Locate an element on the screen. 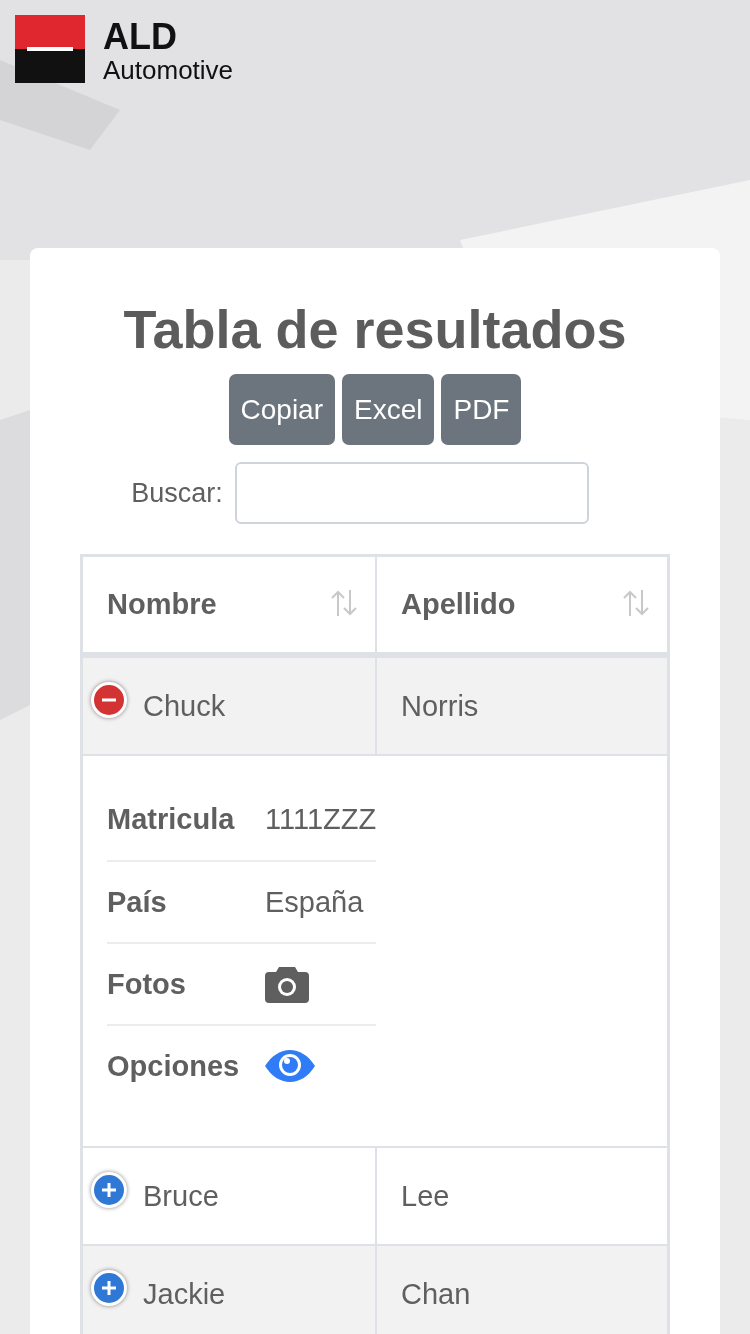 The image size is (750, 1334). table-cell: Norris is located at coordinates (440, 706).